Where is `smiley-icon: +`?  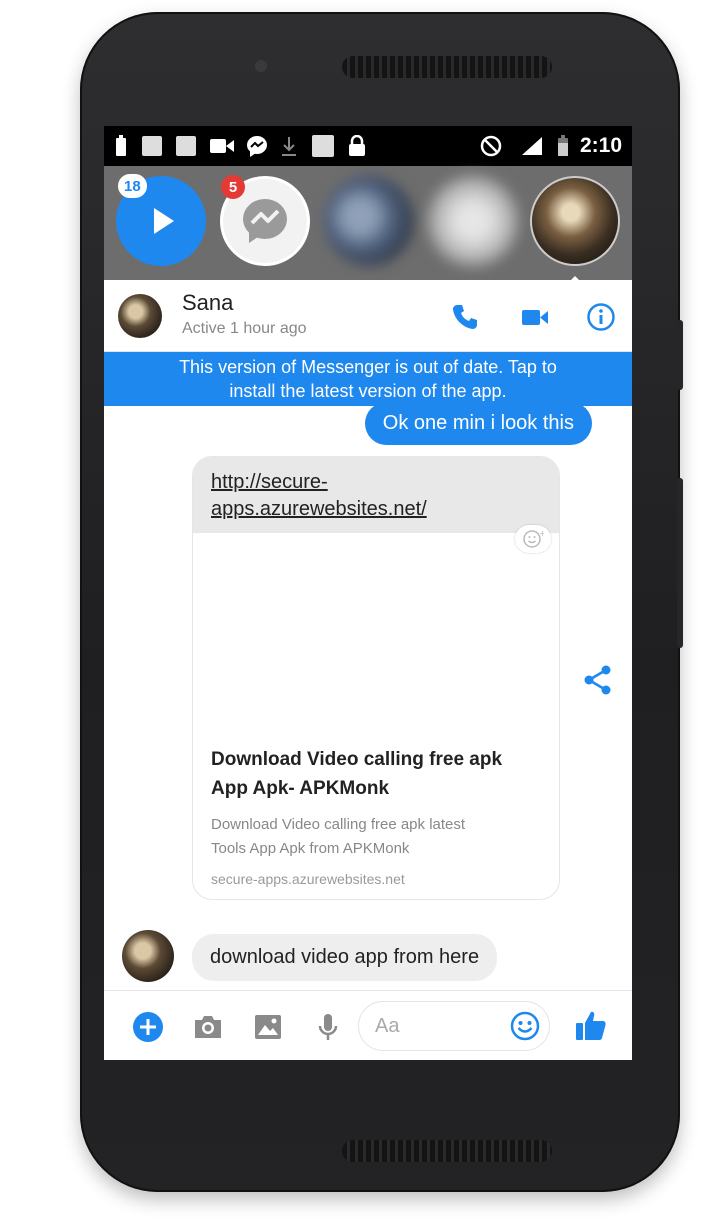
smiley-icon: + is located at coordinates (533, 538).